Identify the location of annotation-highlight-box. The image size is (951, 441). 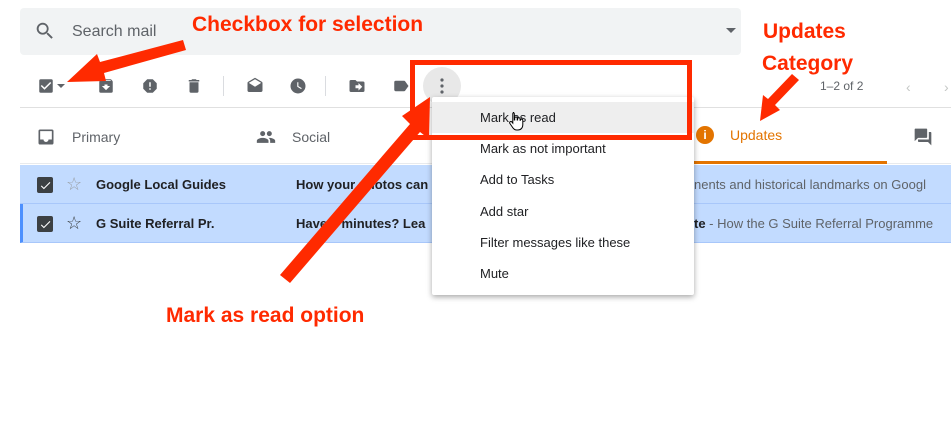
(551, 100).